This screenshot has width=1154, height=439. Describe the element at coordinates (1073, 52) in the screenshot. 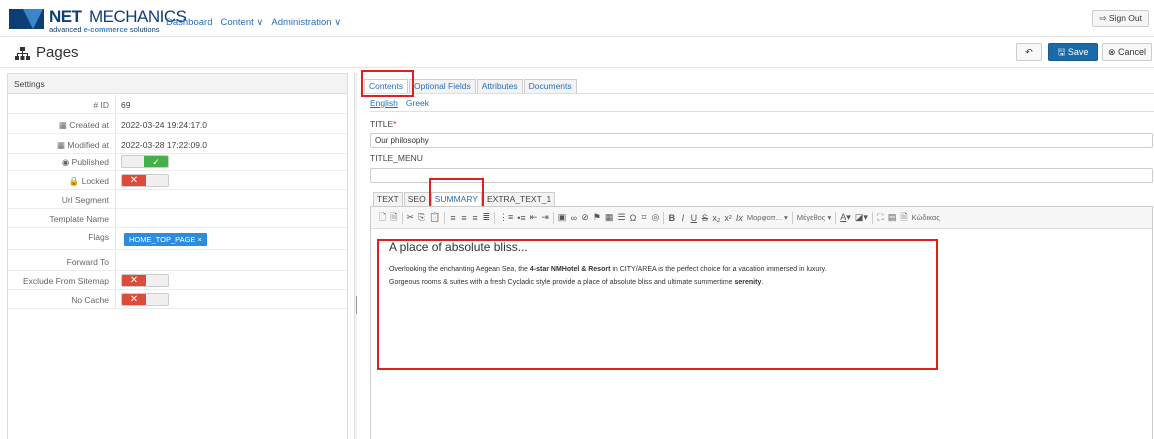

I see `save-button: 🖫 Save` at that location.